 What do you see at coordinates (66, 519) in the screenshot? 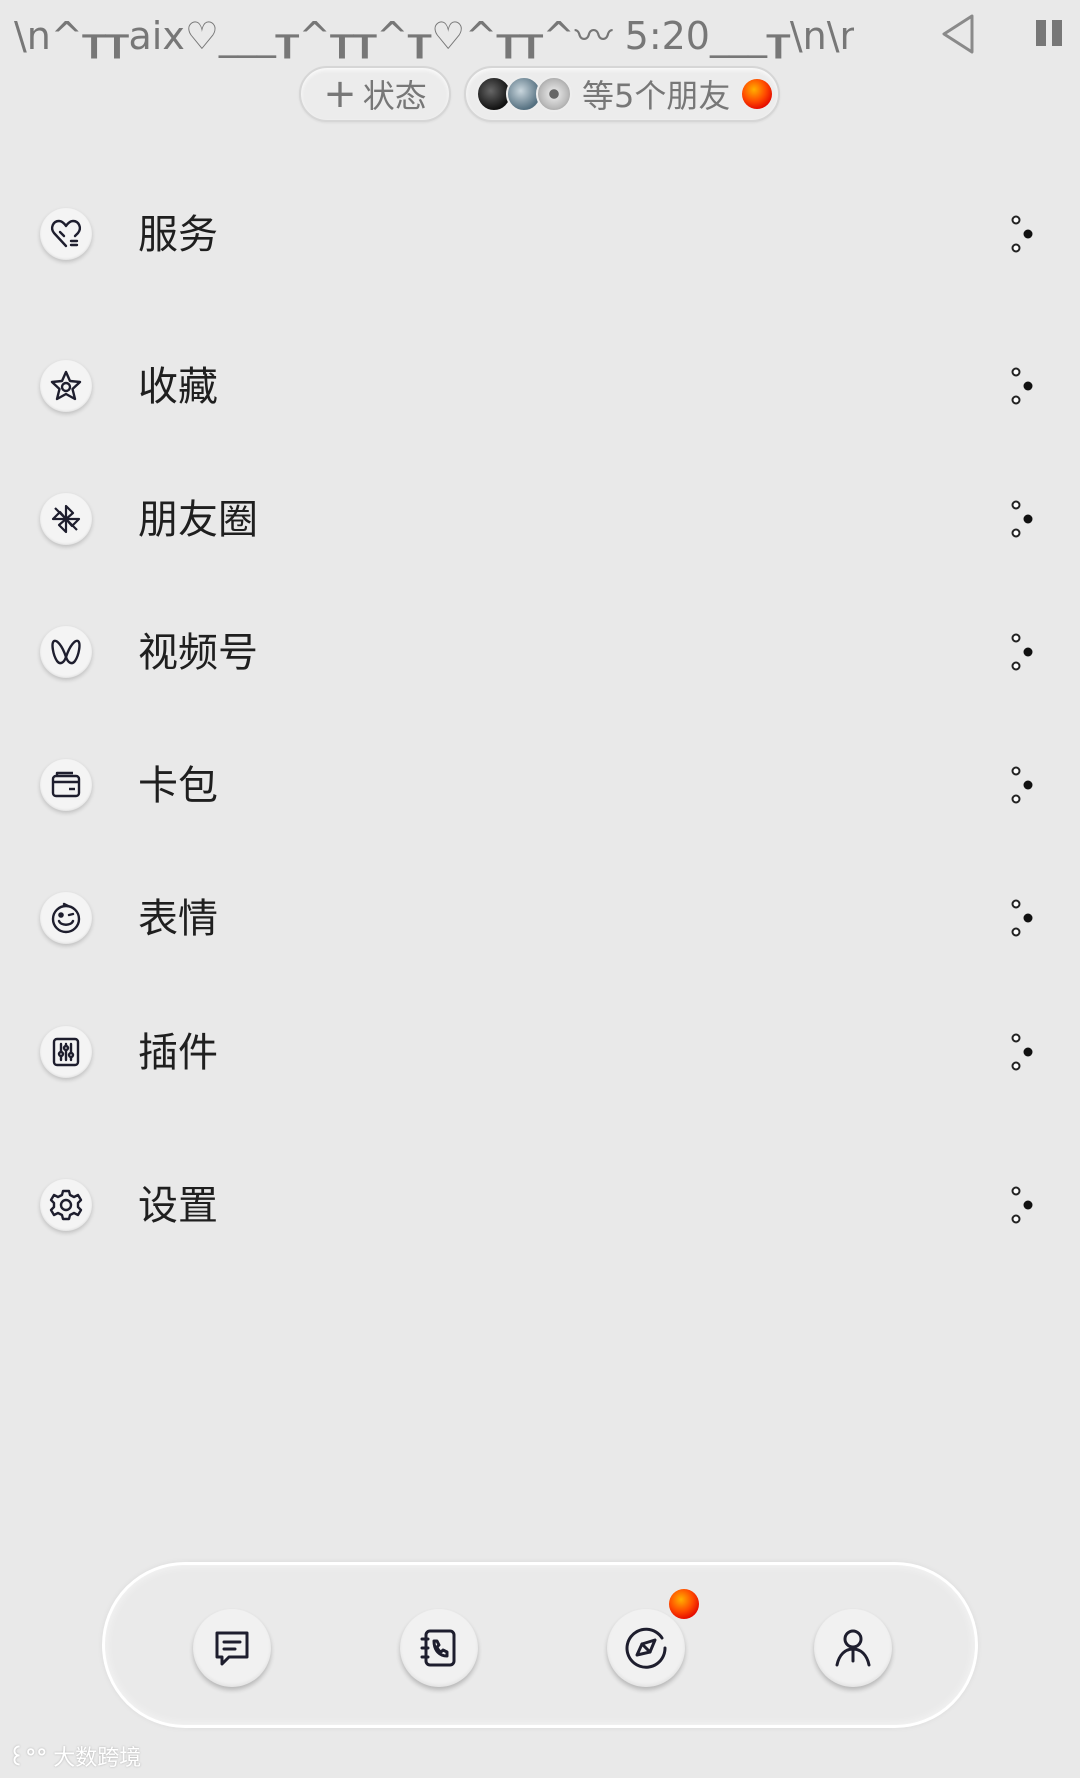
I see `pinwheel-icon` at bounding box center [66, 519].